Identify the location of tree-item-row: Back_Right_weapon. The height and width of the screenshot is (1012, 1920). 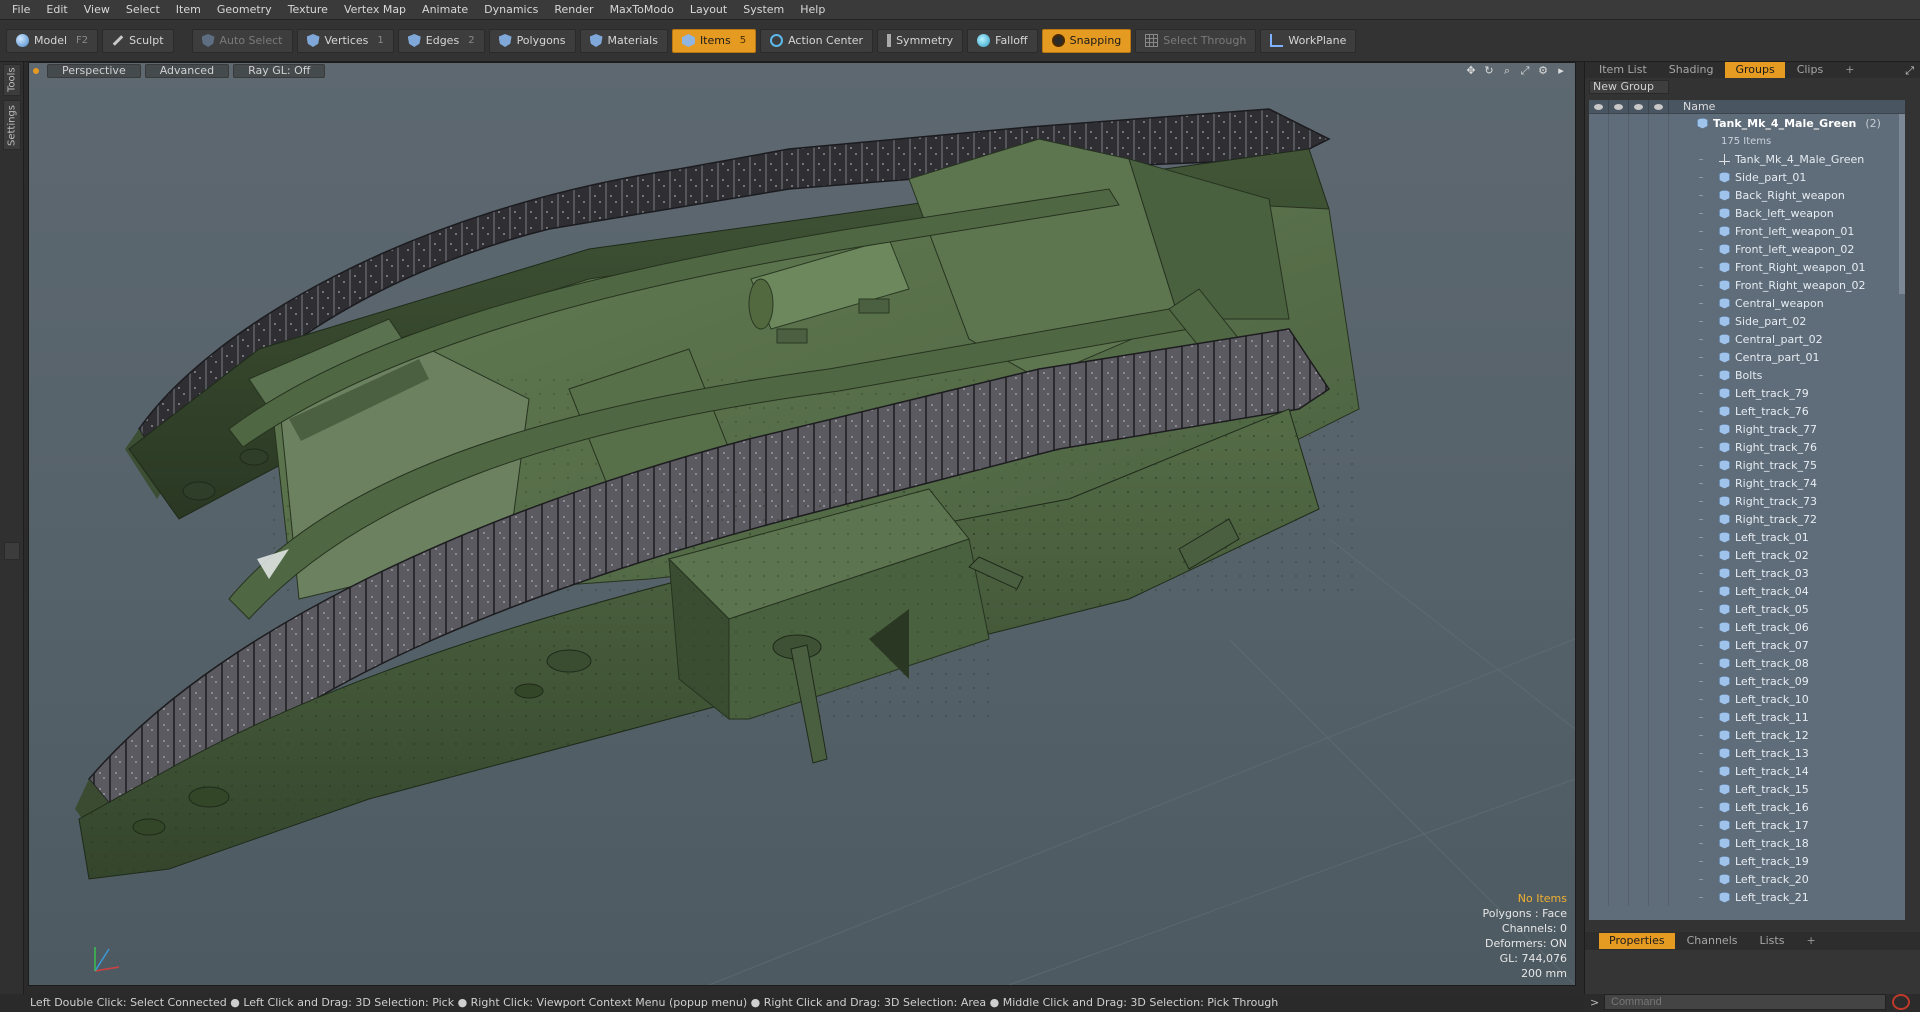
(1747, 195).